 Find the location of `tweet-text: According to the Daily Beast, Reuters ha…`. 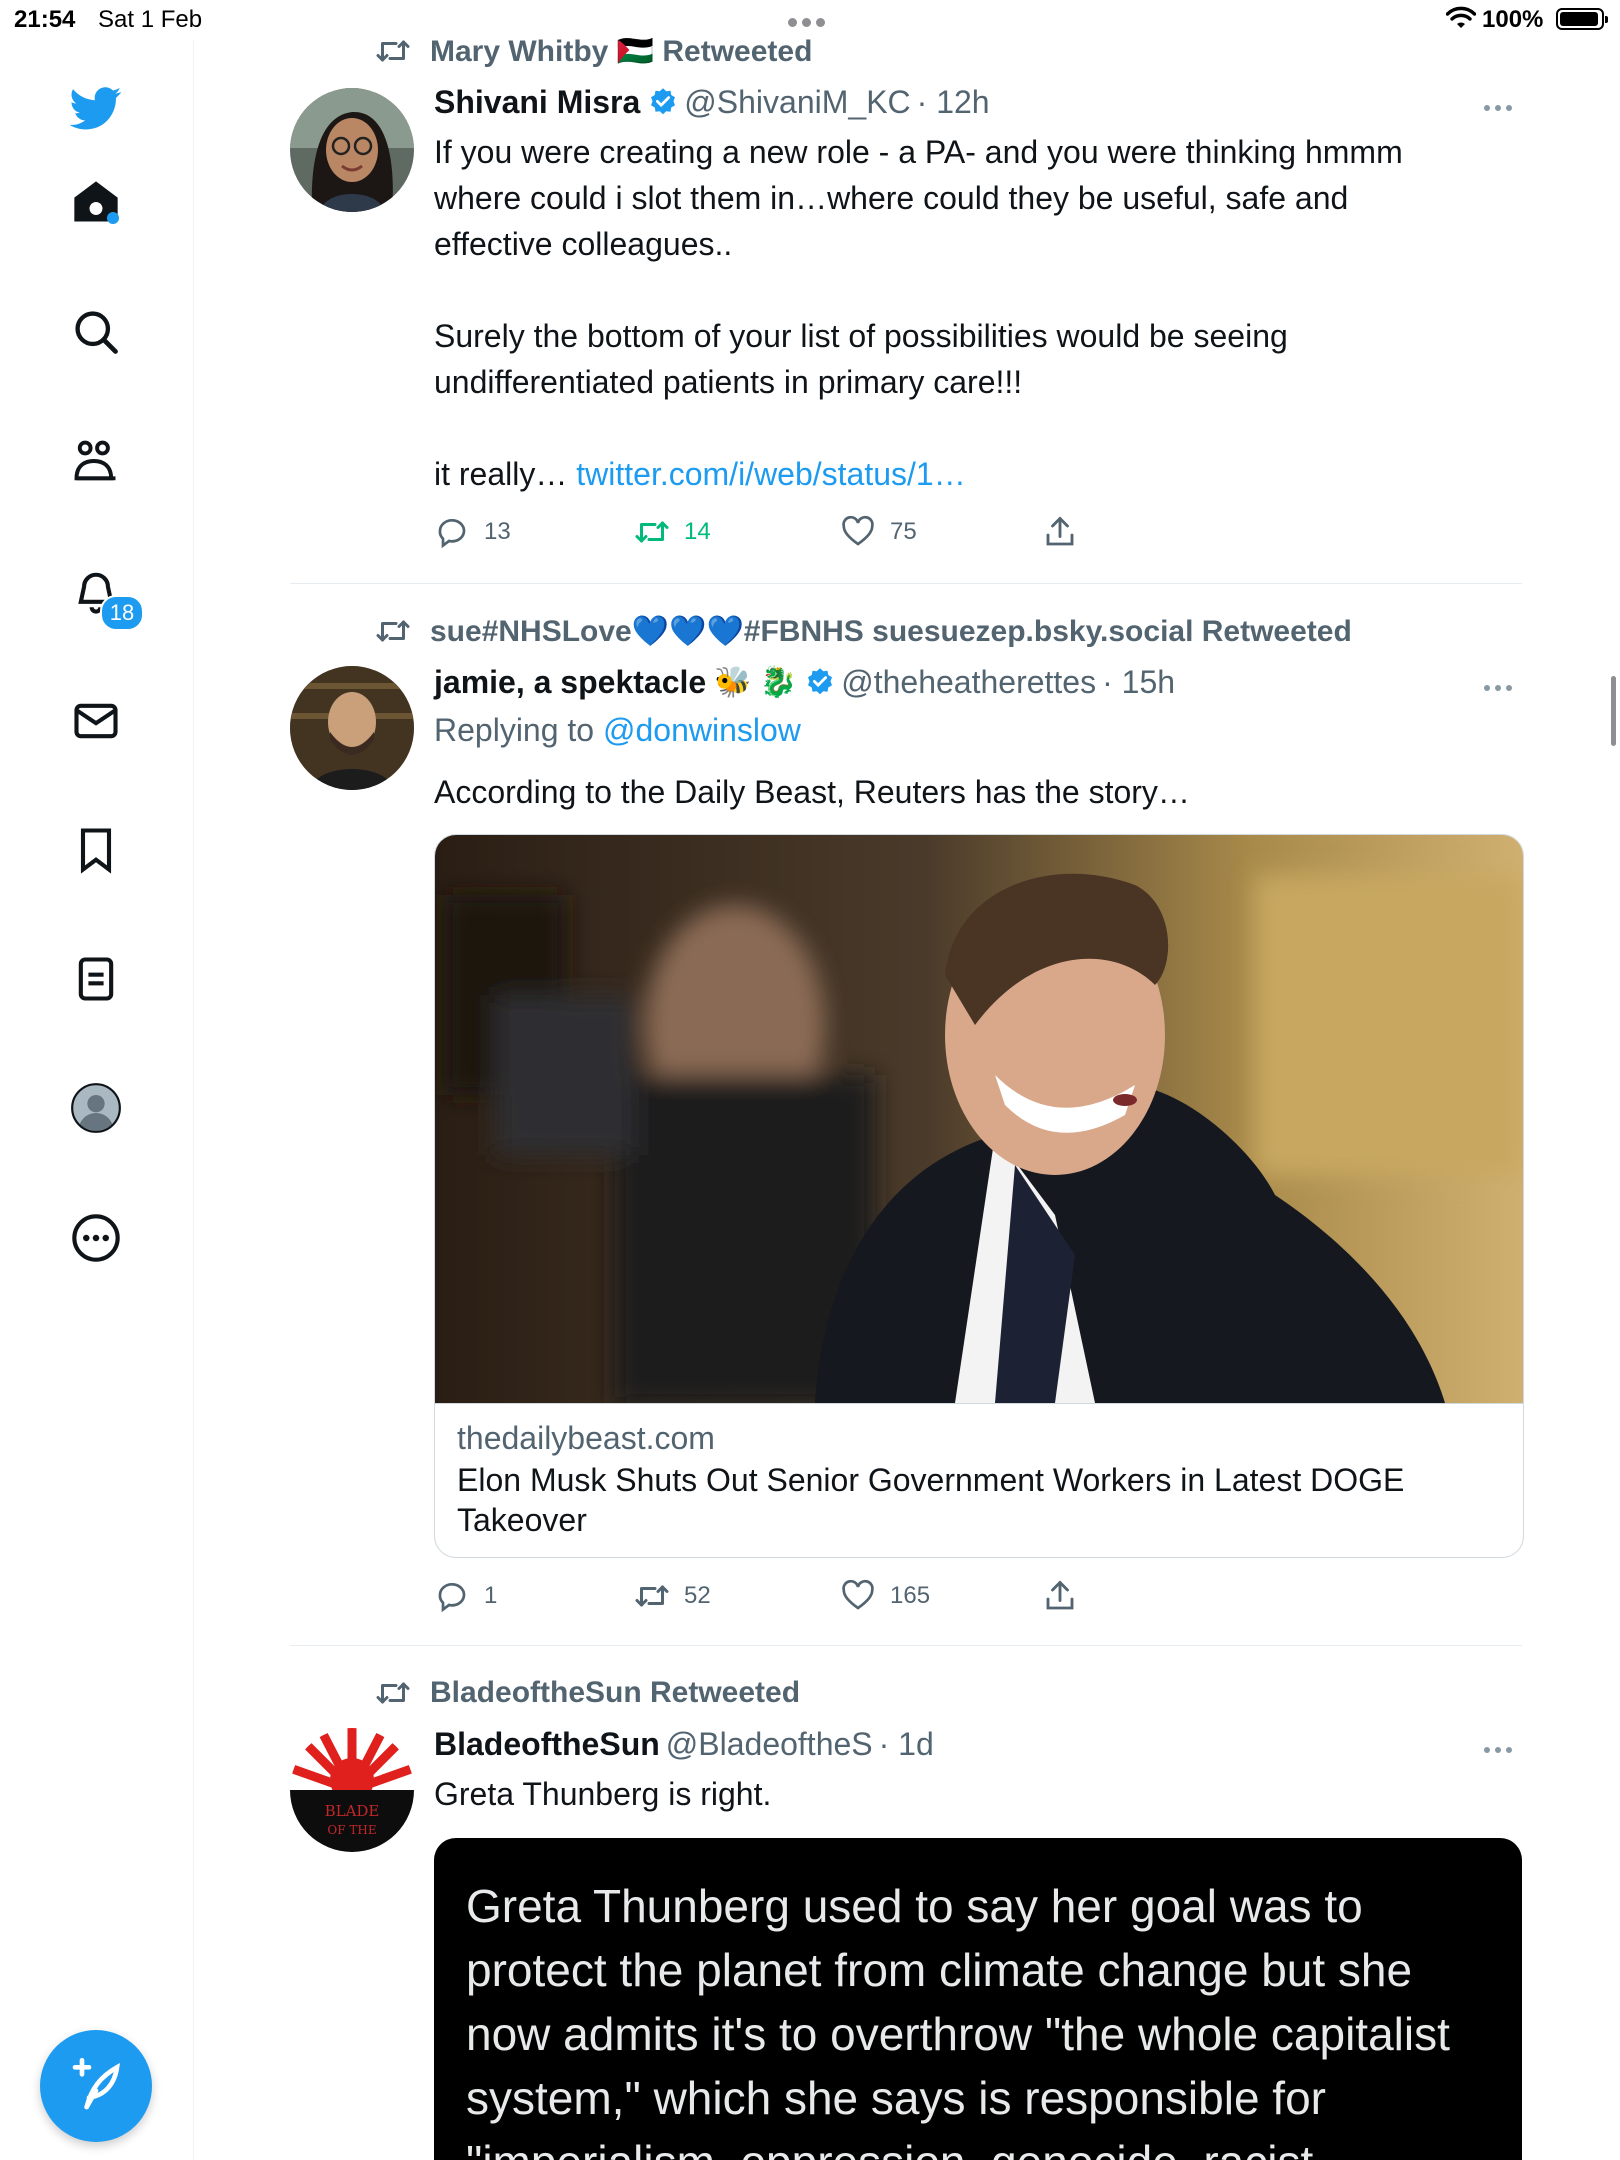

tweet-text: According to the Daily Beast, Reuters ha… is located at coordinates (812, 792).